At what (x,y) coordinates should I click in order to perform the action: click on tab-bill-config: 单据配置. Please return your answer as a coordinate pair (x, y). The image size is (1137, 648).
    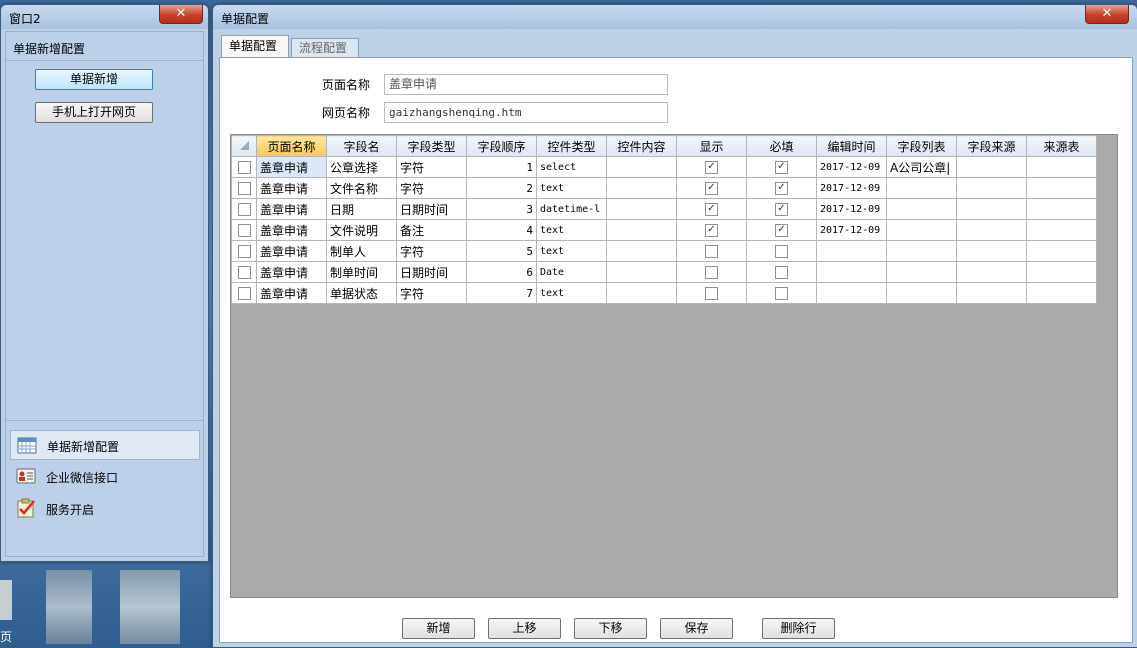
    Looking at the image, I should click on (255, 46).